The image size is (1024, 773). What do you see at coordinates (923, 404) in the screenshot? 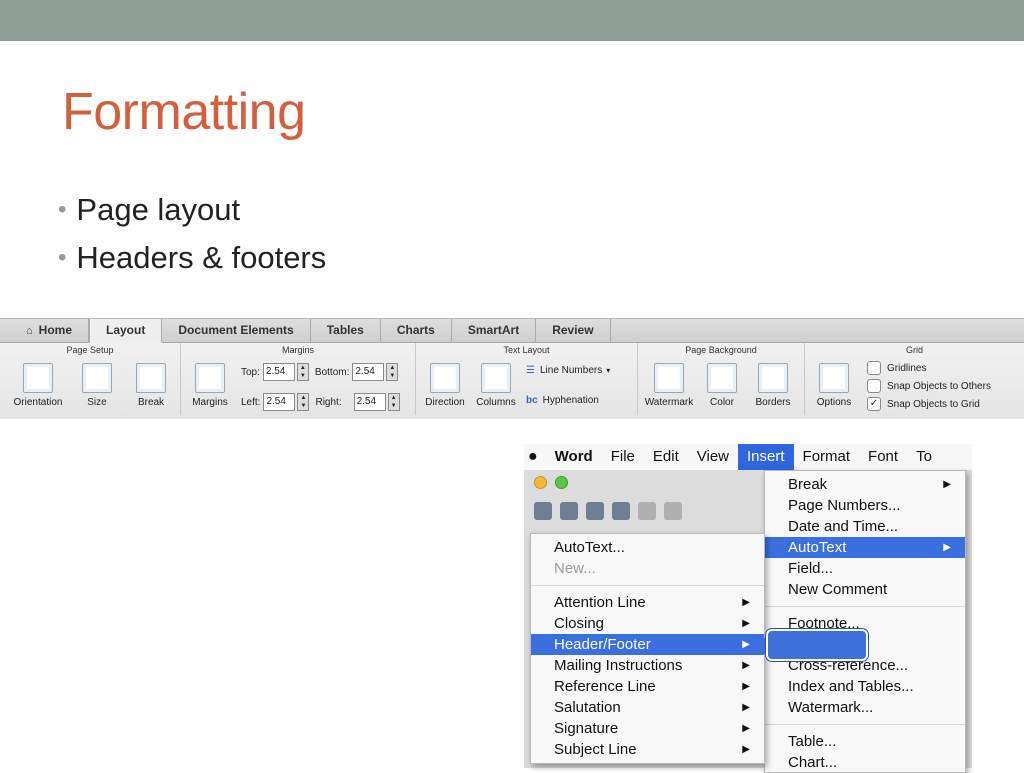
I see `snap-objects-to-grid-checkbox: ✓ Snap Objects to Grid` at bounding box center [923, 404].